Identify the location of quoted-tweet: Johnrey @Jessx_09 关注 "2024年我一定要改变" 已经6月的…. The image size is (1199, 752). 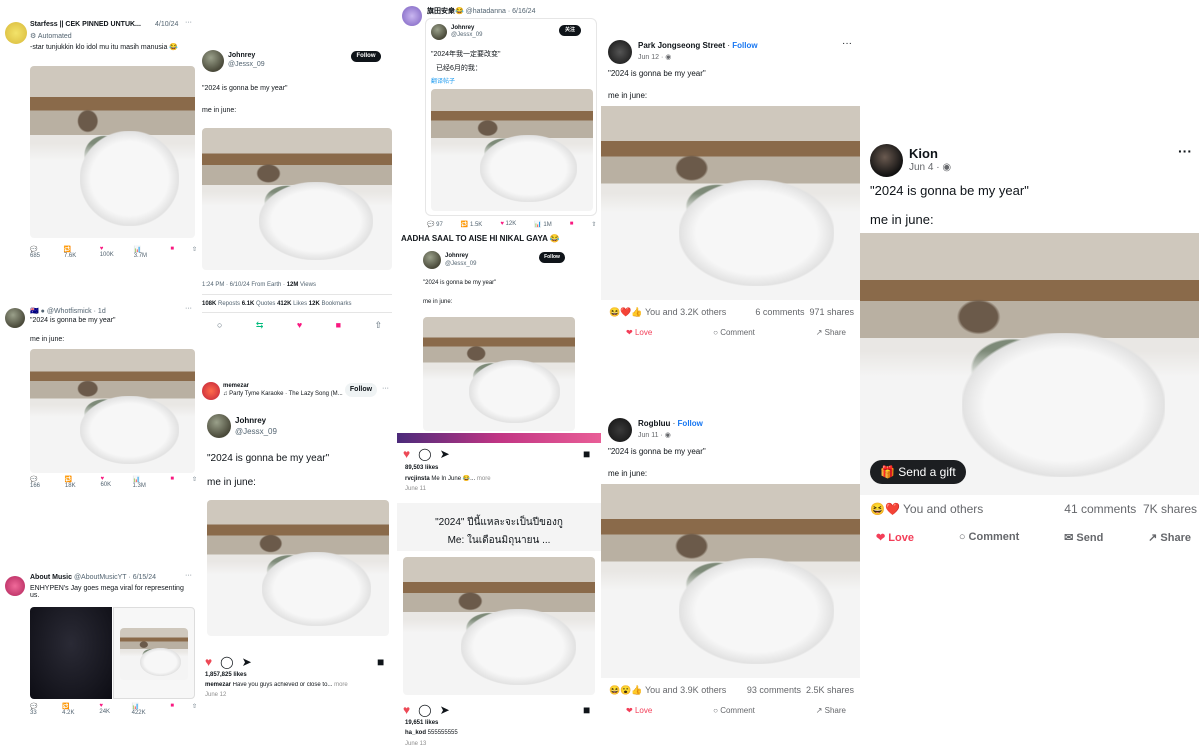
(511, 117).